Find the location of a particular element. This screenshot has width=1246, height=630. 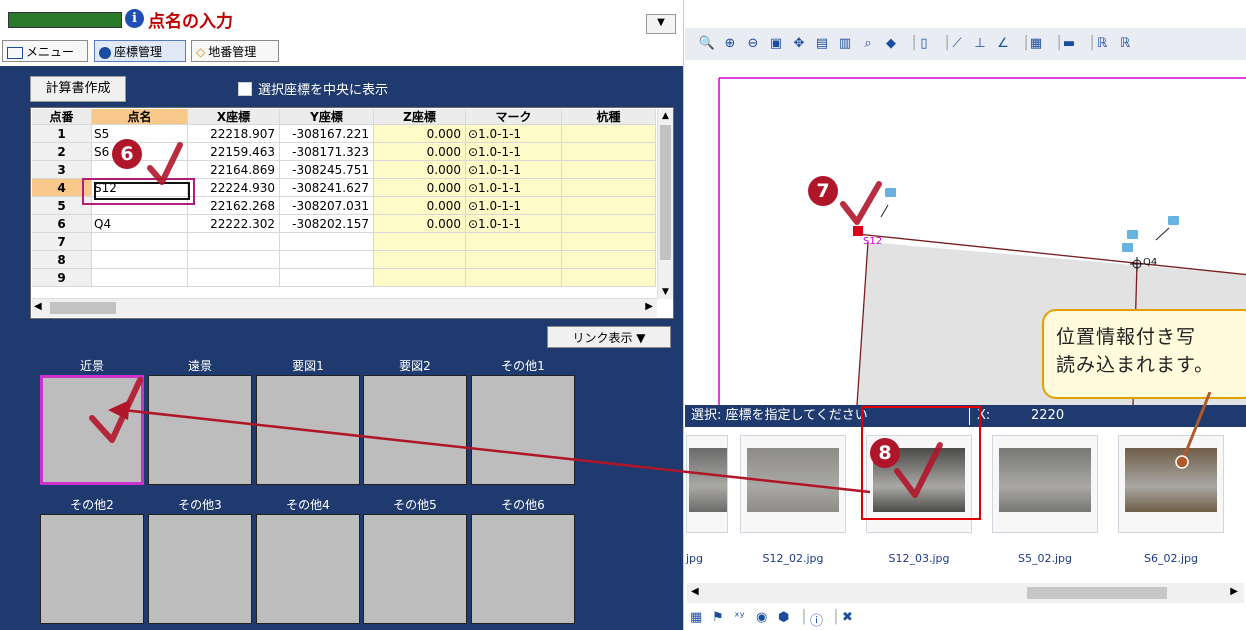

step-badge-6: 6 is located at coordinates (127, 154).